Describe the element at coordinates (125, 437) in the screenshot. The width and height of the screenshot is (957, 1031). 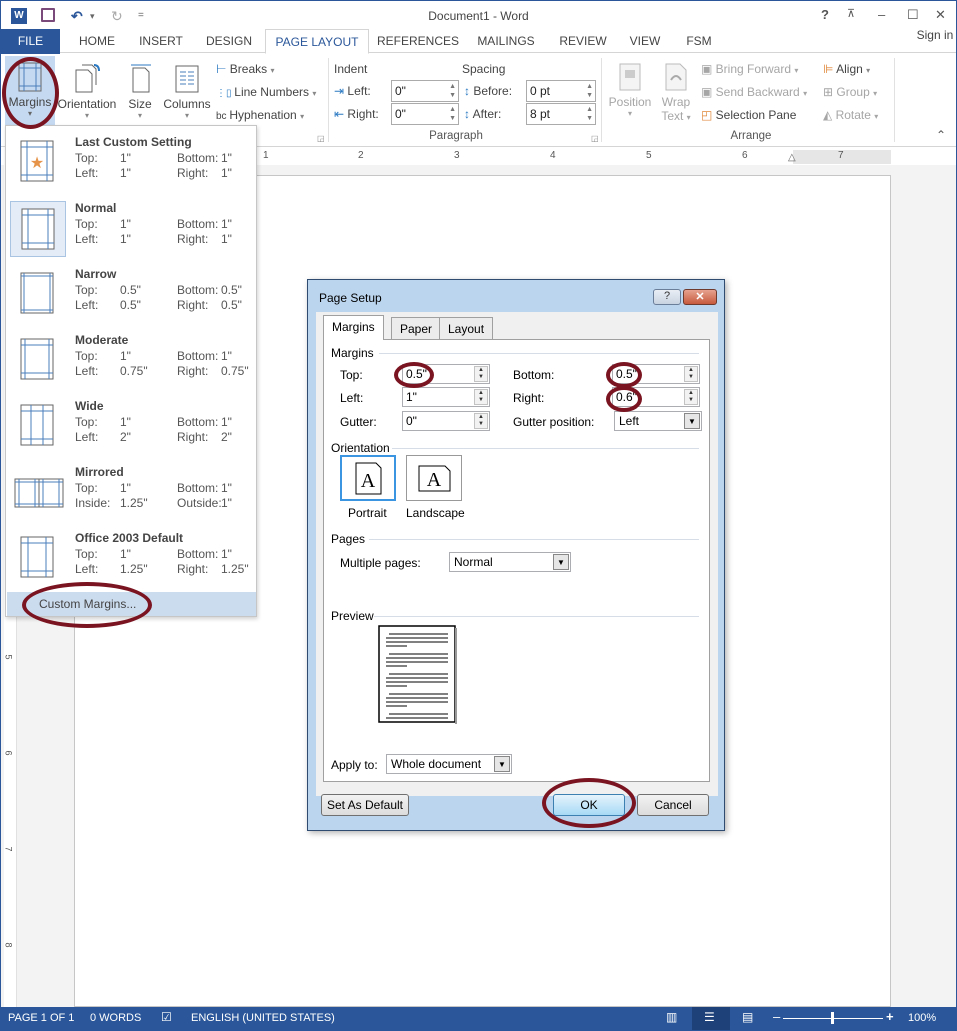
I see `preset-value: 2"` at that location.